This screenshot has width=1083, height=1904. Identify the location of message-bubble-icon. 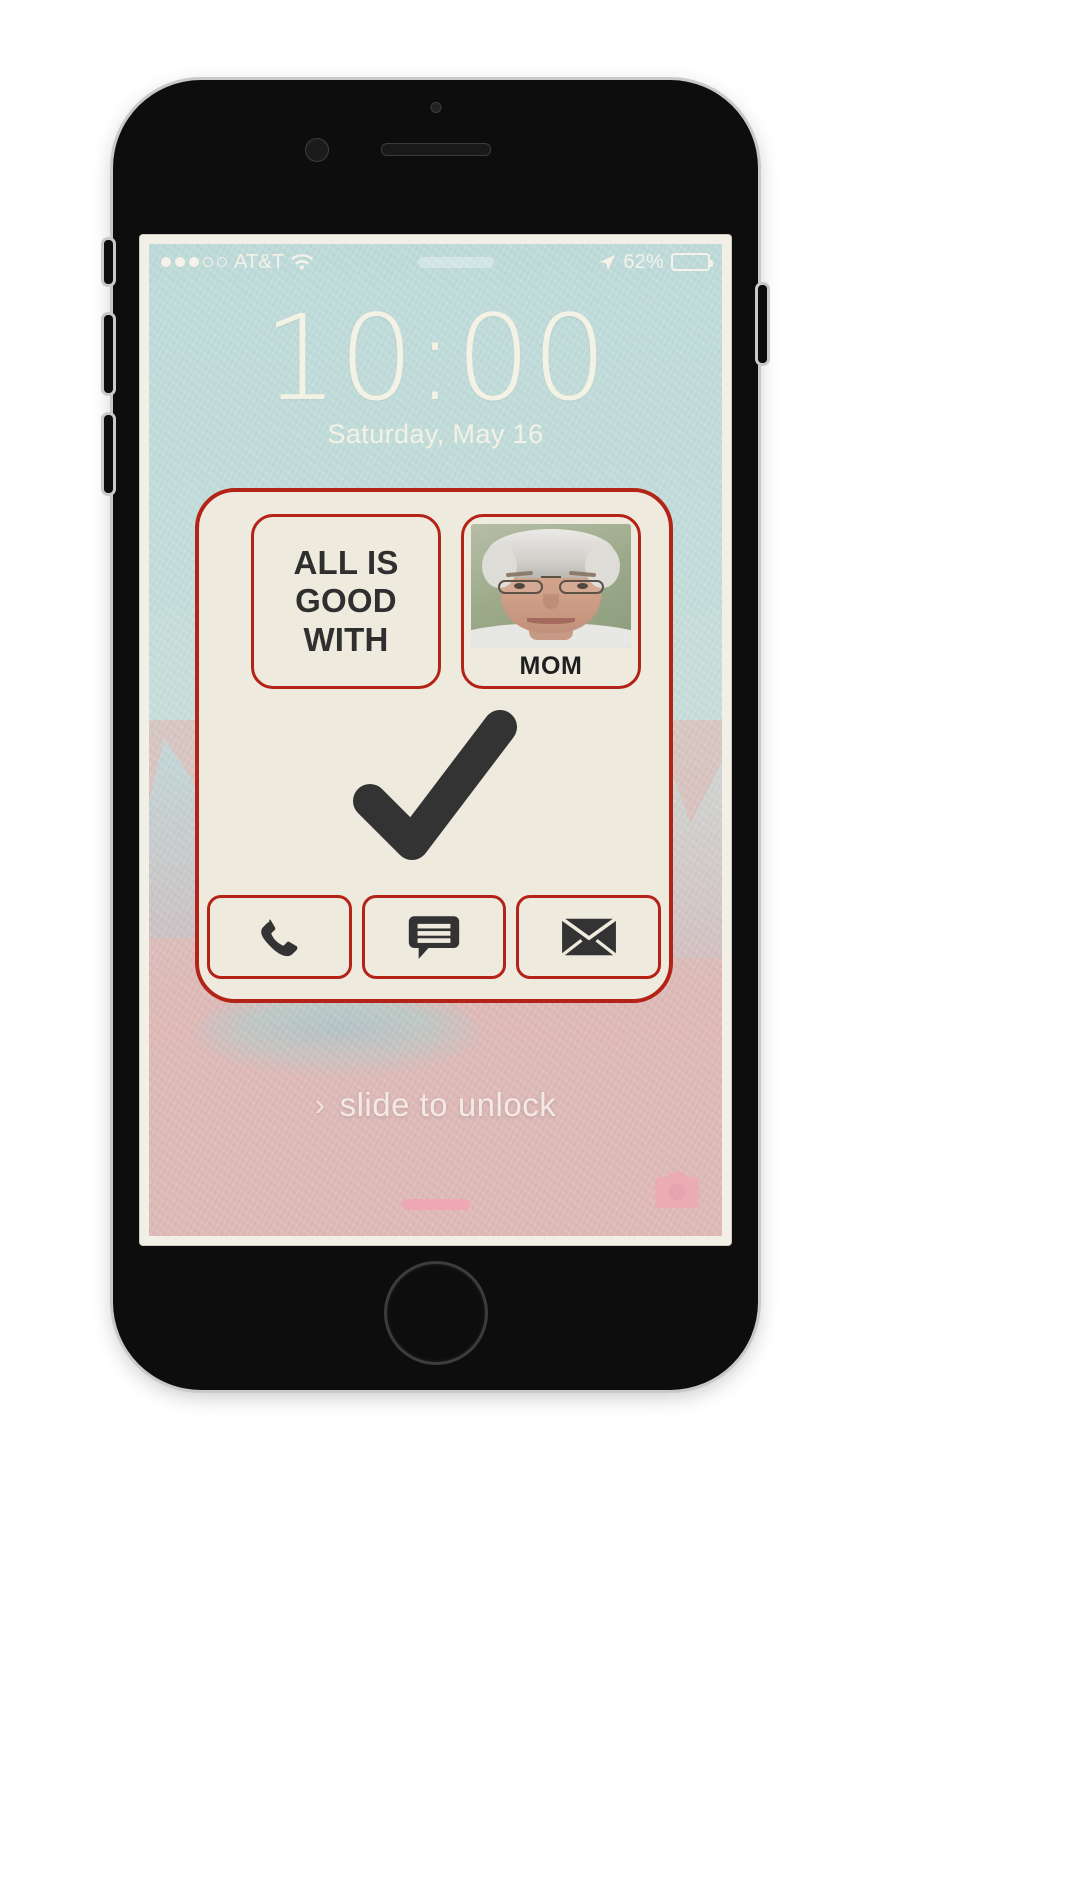
(434, 937).